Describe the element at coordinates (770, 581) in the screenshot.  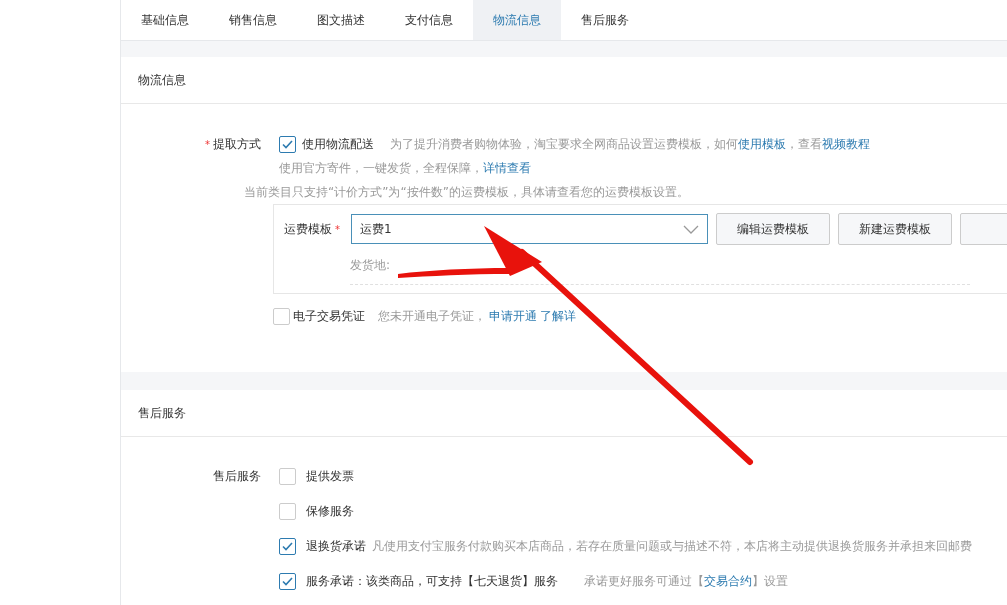
I see `hint-text: 】设置` at that location.